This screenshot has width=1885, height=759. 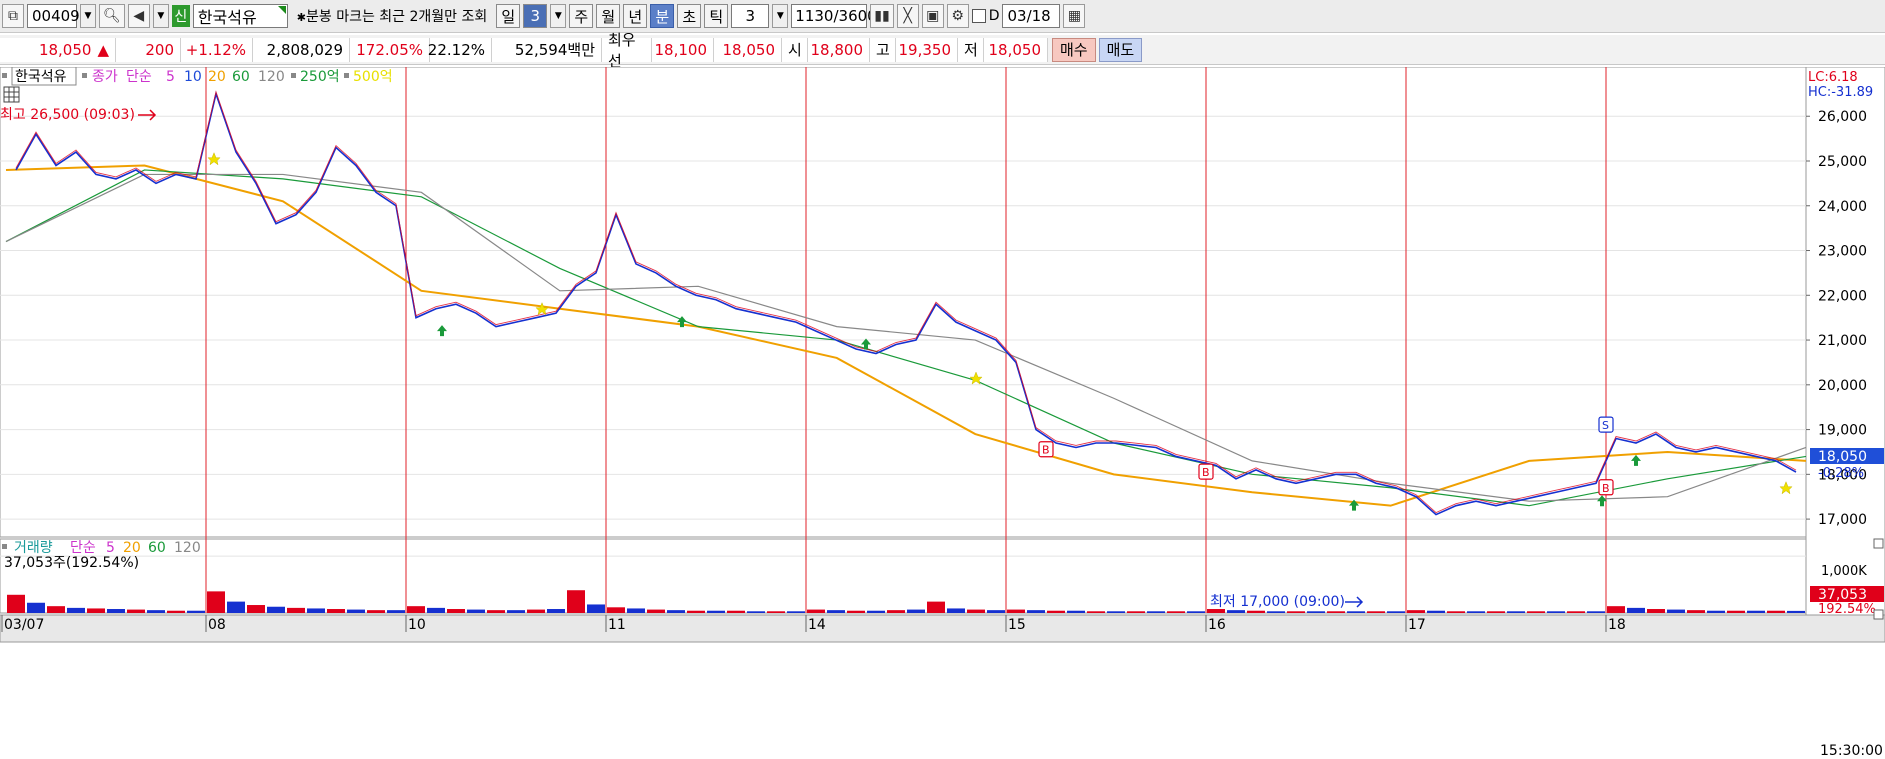 What do you see at coordinates (1016, 49) in the screenshot?
I see `low-price: 18,050` at bounding box center [1016, 49].